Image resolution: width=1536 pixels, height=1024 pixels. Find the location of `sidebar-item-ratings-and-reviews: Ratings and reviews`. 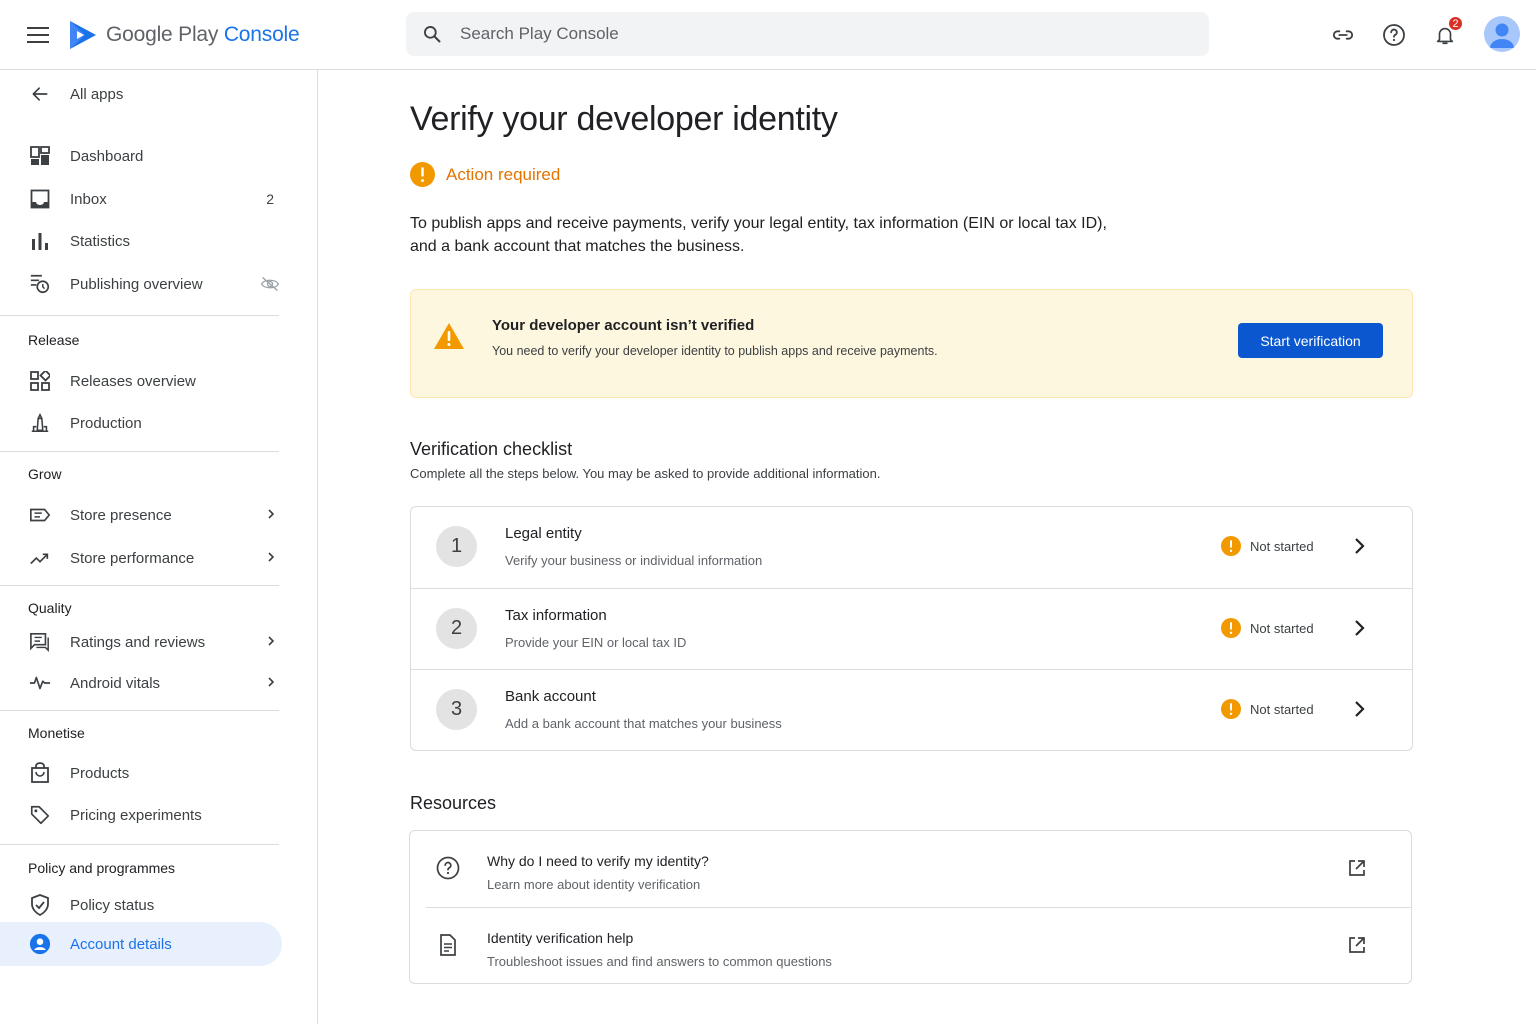

sidebar-item-ratings-and-reviews: Ratings and reviews is located at coordinates (141, 642).